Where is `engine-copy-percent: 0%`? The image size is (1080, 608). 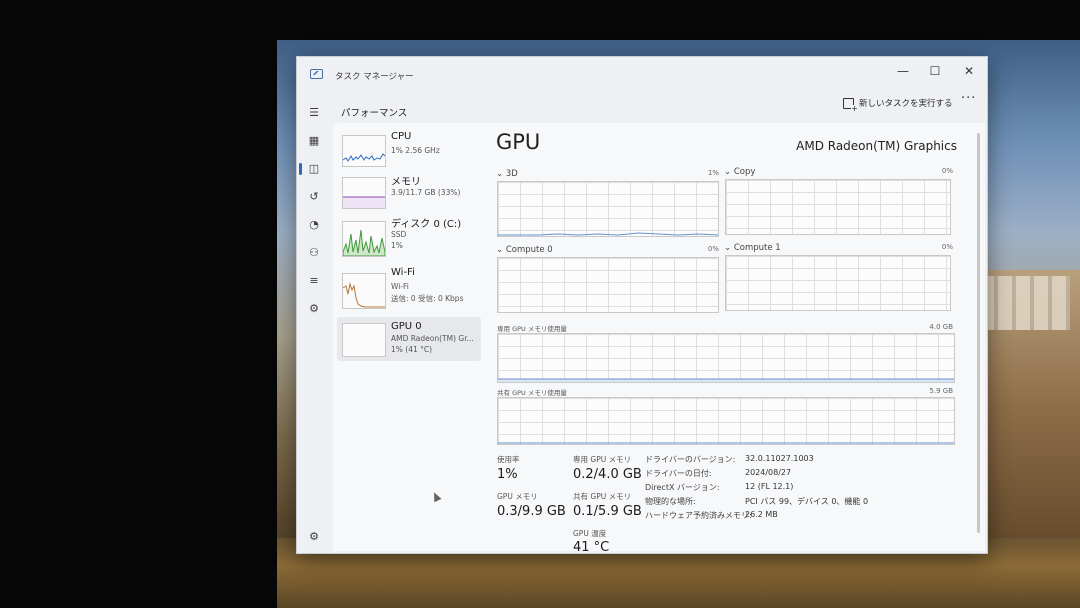 engine-copy-percent: 0% is located at coordinates (947, 171).